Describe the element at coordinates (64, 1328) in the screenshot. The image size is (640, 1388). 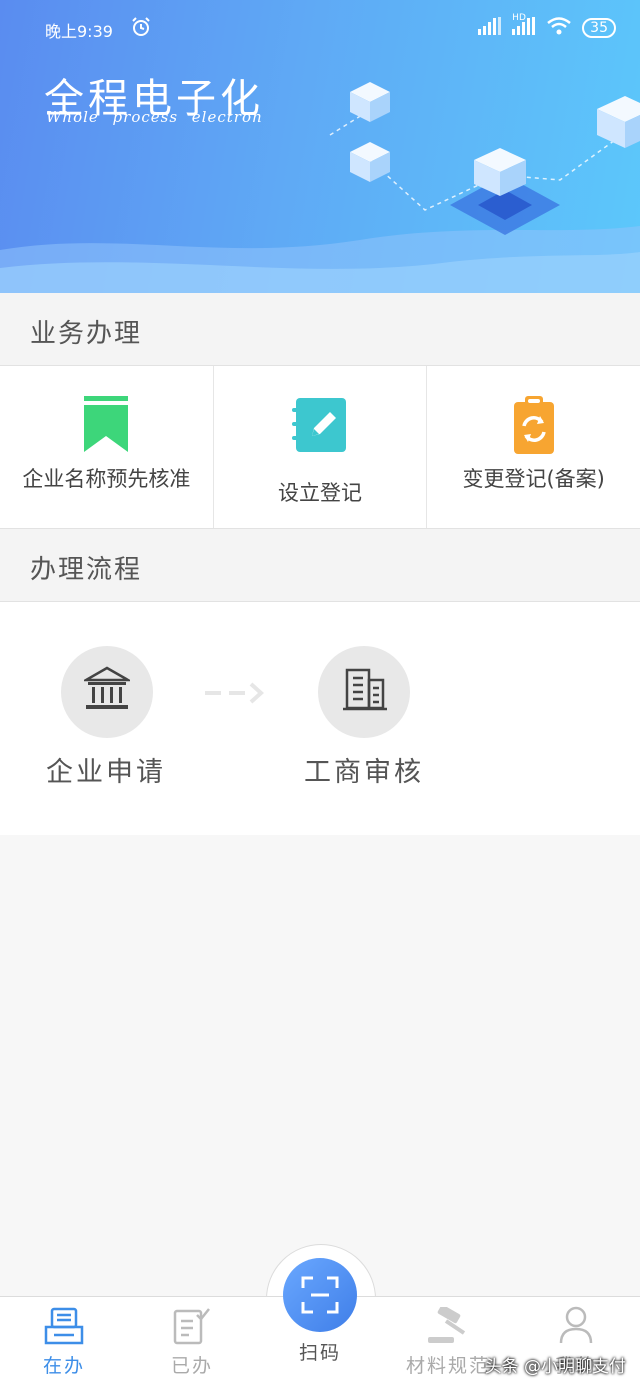
I see `printer-tray-icon` at that location.